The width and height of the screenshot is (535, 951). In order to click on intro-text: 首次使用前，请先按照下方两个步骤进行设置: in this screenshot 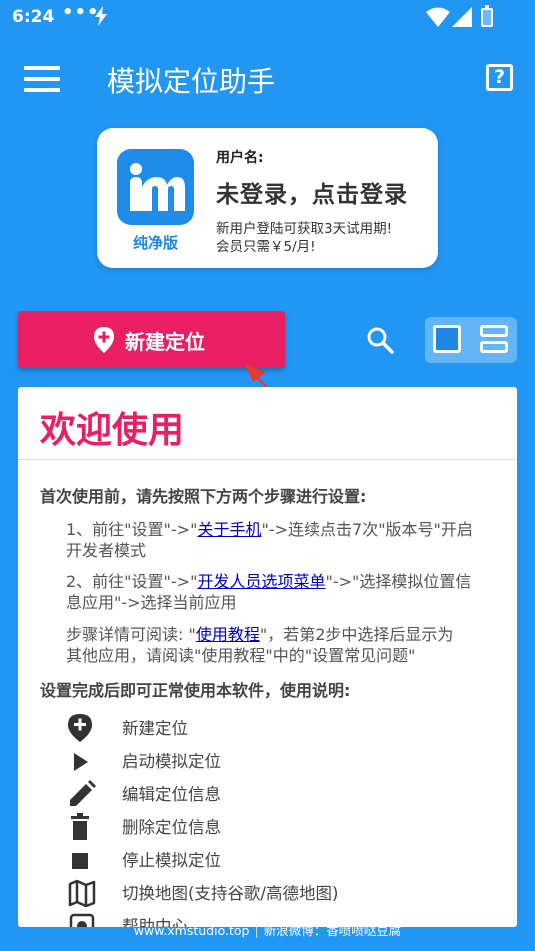, I will do `click(203, 496)`.